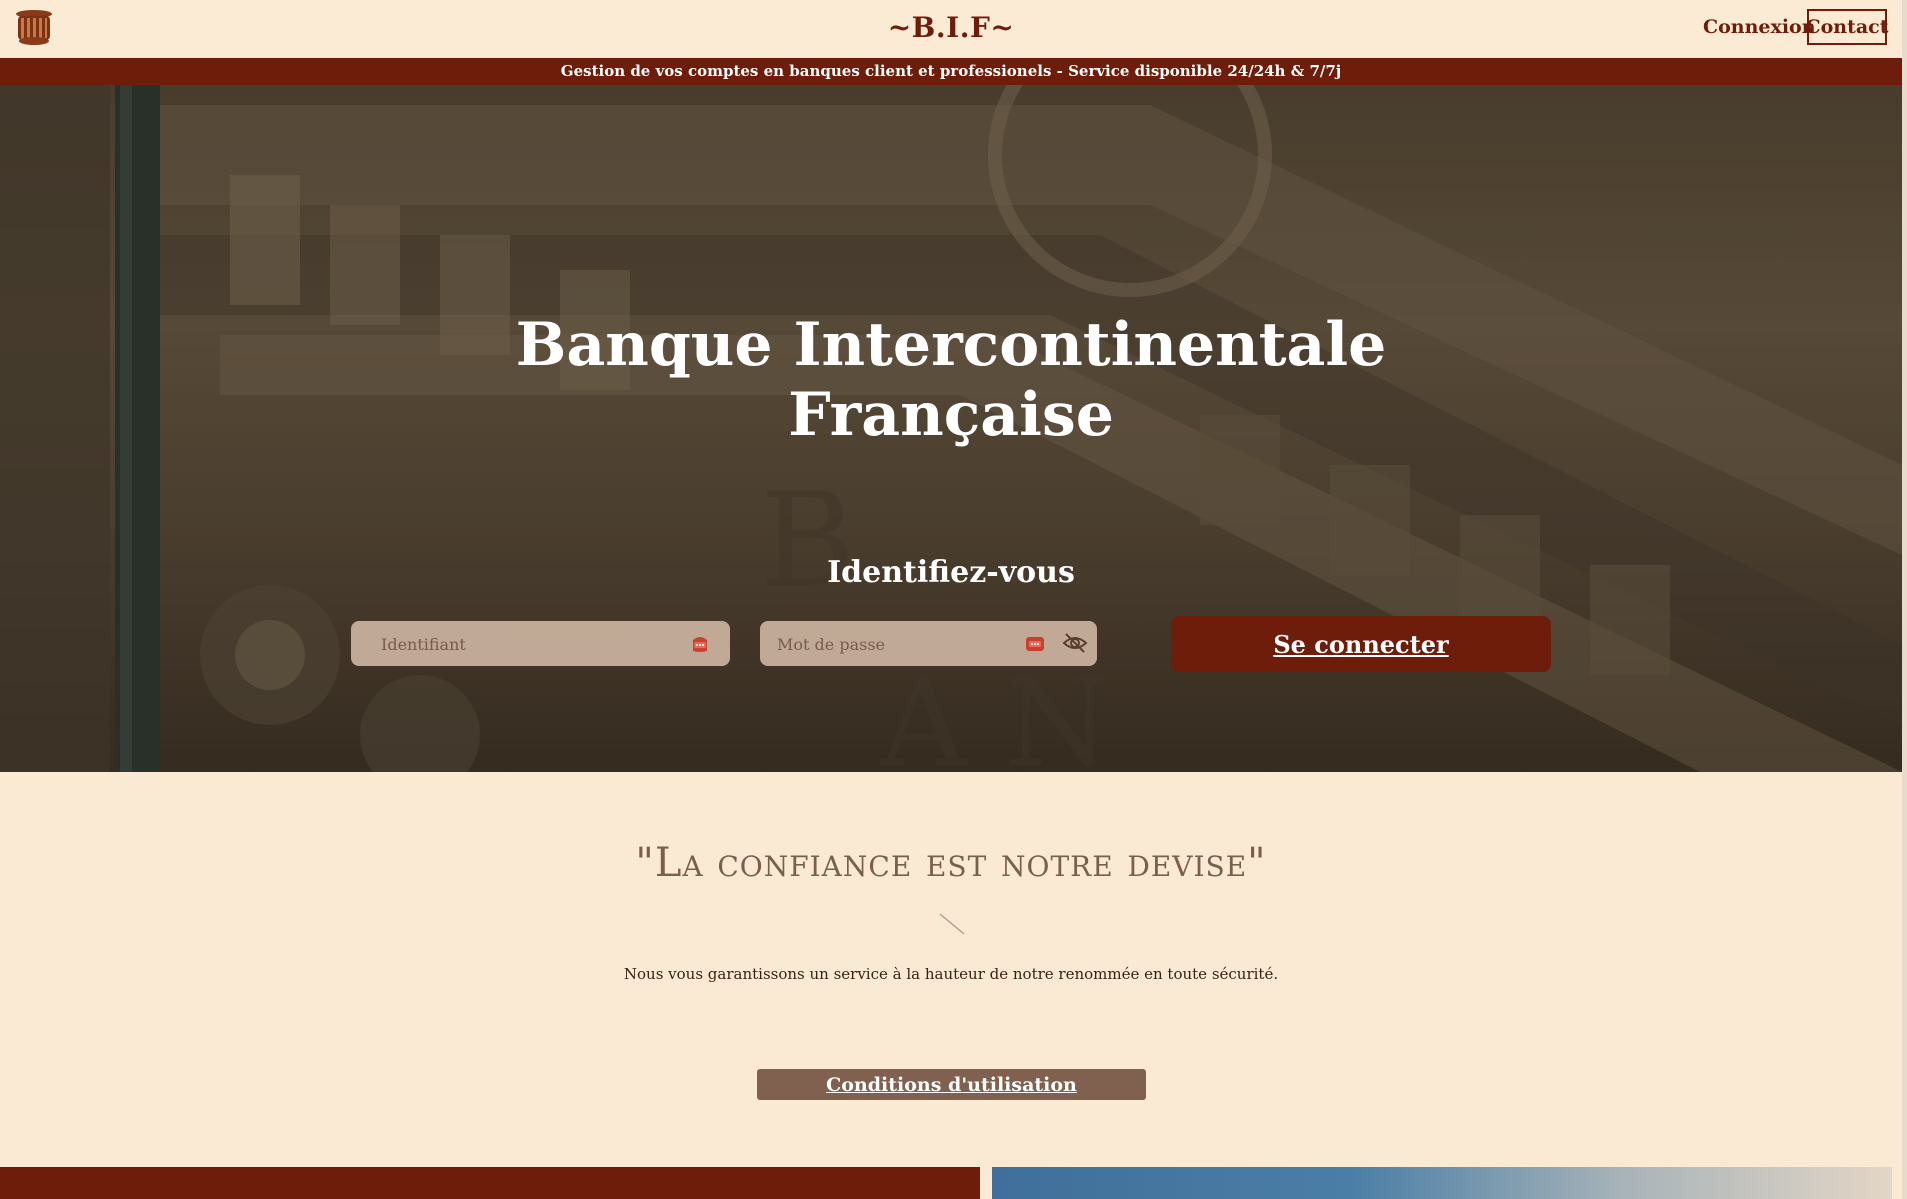  What do you see at coordinates (1361, 644) in the screenshot?
I see `login-submit-button: Se connecter` at bounding box center [1361, 644].